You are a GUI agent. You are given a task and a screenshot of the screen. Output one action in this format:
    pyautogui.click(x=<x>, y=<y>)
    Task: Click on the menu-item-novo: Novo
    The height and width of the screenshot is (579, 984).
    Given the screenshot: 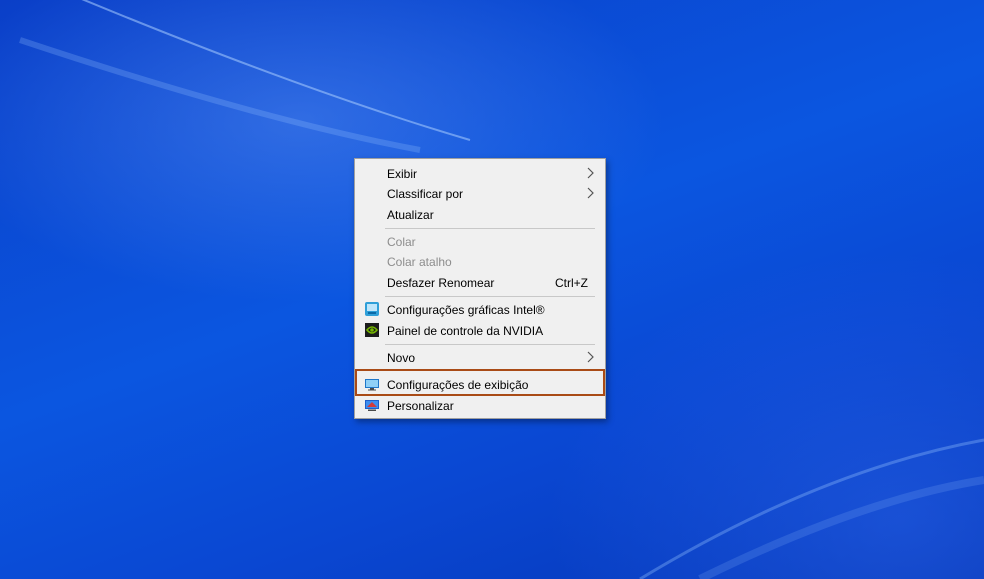 What is the action you would take?
    pyautogui.click(x=480, y=357)
    